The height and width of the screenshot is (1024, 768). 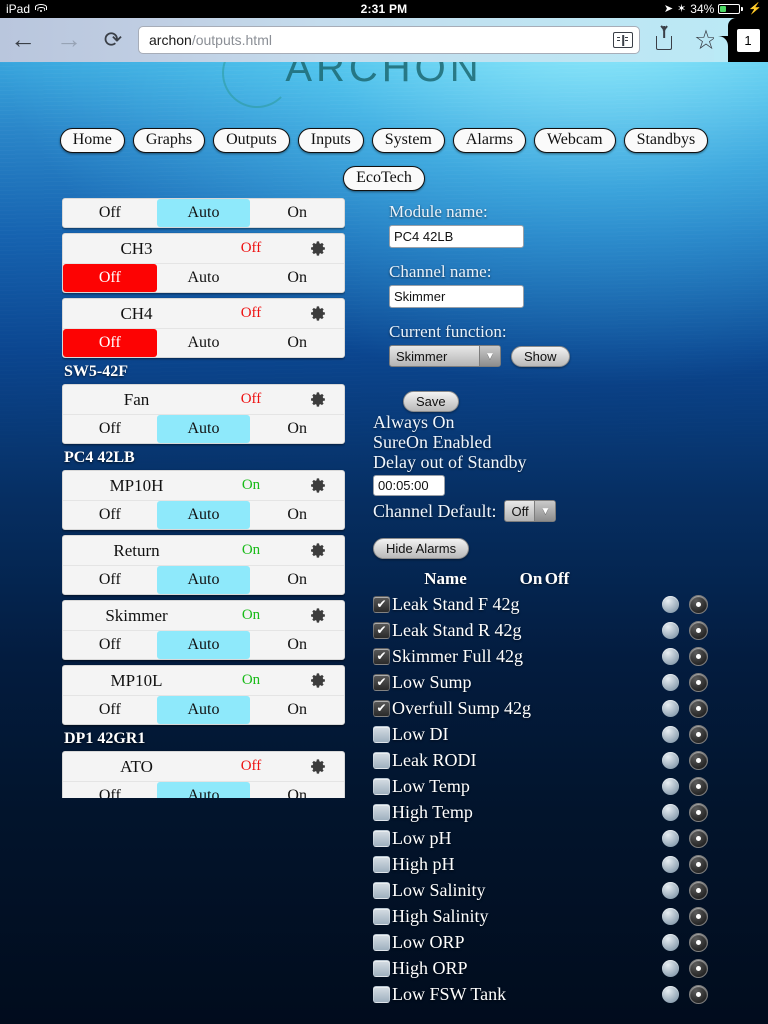 What do you see at coordinates (389, 40) in the screenshot?
I see `address-bar: archon/outputs.html` at bounding box center [389, 40].